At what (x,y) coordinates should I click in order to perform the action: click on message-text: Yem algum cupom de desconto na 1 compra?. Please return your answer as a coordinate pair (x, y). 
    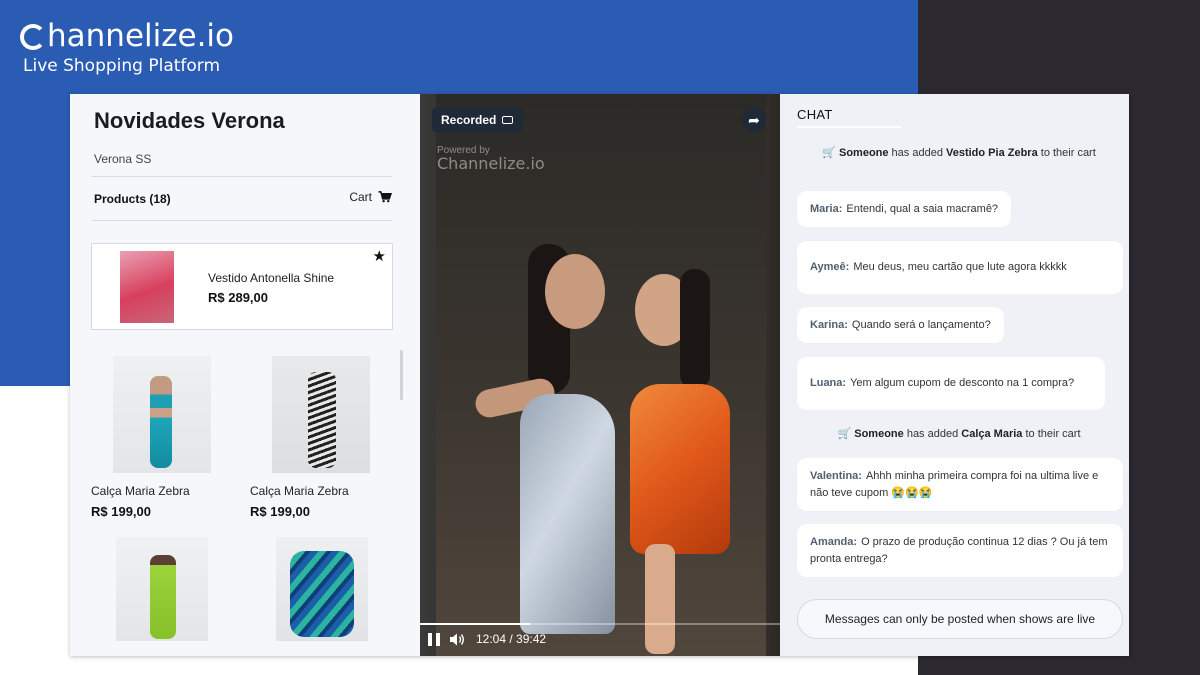
    Looking at the image, I should click on (962, 383).